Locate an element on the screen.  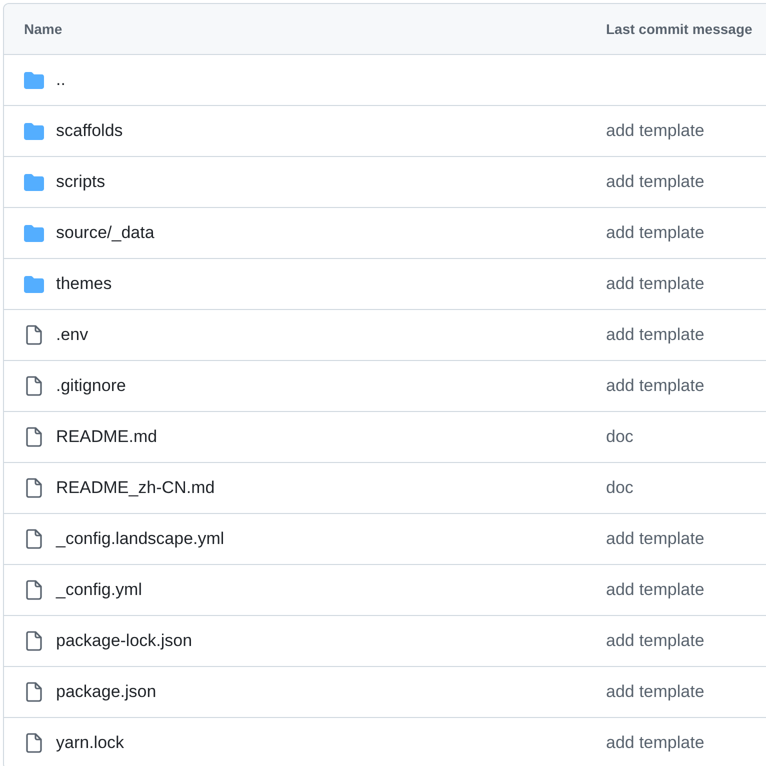
file-name-link: scripts is located at coordinates (81, 182).